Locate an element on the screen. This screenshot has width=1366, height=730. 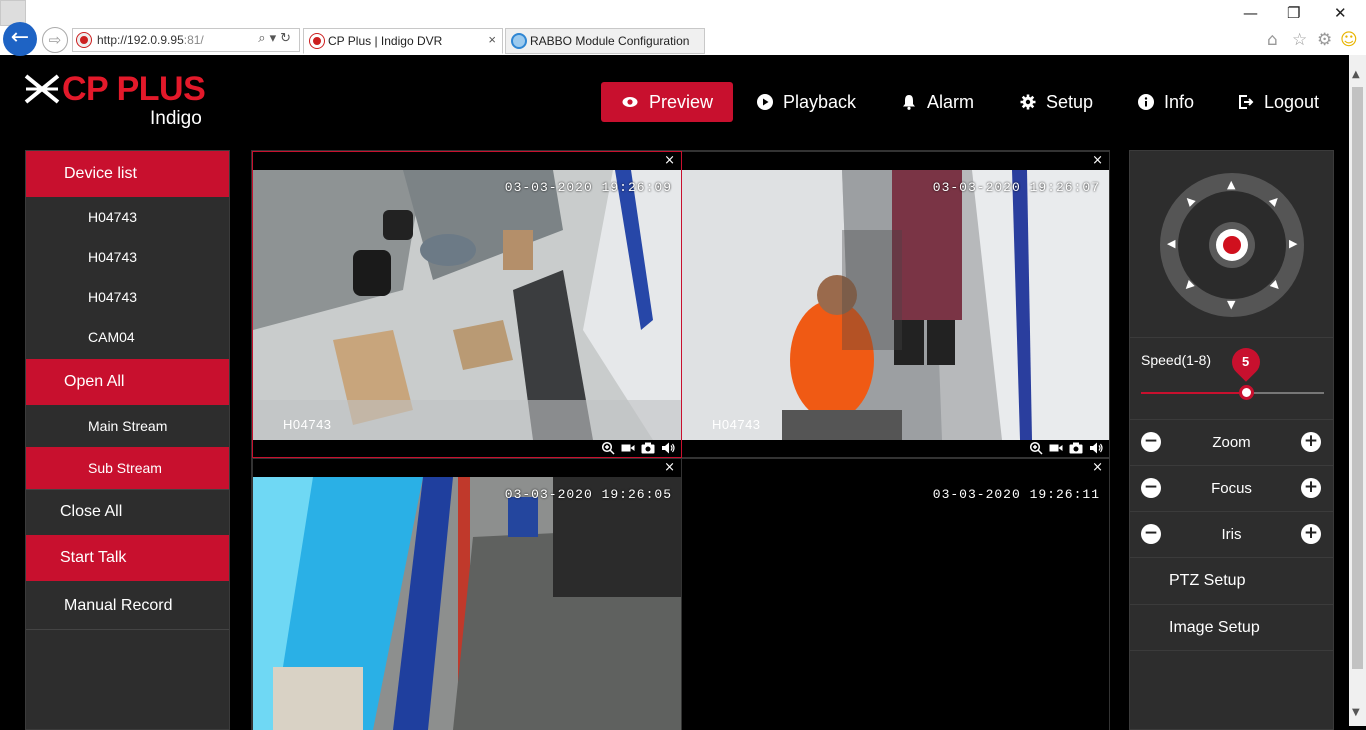
nav-playback: Playback is located at coordinates (806, 102).